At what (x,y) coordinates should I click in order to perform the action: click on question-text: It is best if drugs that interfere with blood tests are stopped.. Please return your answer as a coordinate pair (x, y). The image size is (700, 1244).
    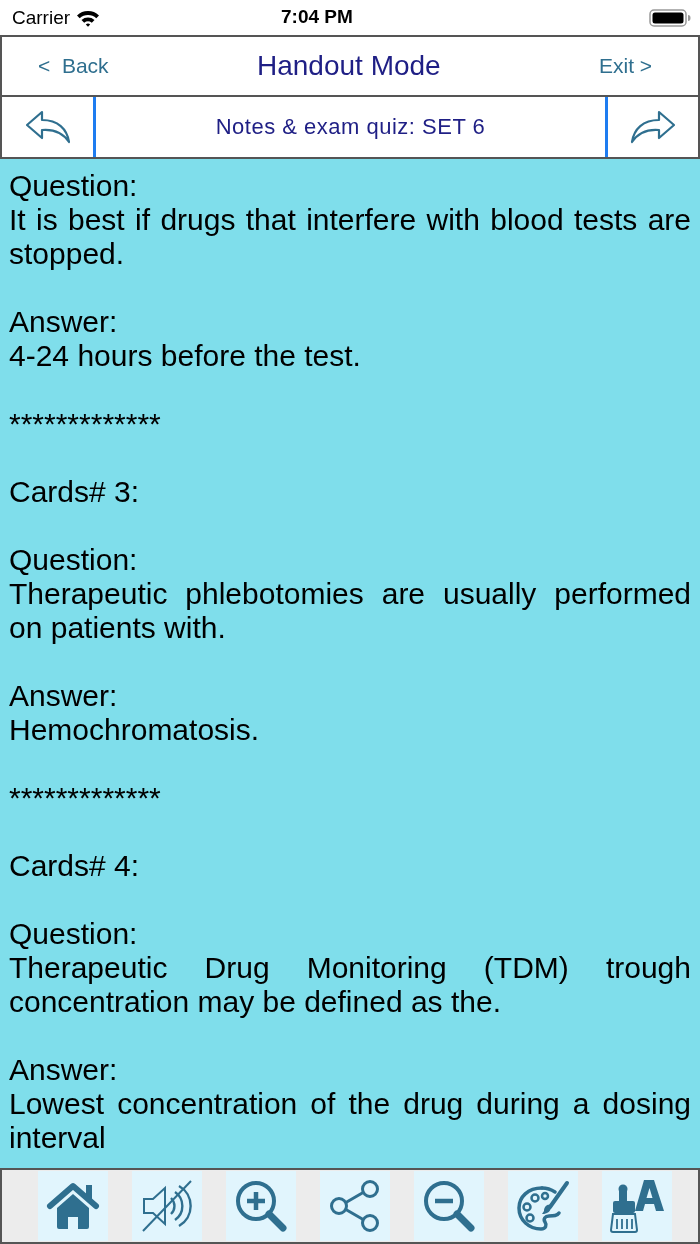
    Looking at the image, I should click on (350, 237).